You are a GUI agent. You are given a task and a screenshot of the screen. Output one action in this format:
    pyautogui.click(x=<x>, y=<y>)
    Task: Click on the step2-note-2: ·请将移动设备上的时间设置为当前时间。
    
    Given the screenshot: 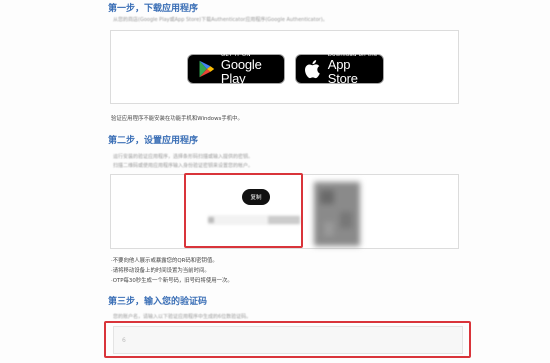 What is the action you would take?
    pyautogui.click(x=160, y=271)
    